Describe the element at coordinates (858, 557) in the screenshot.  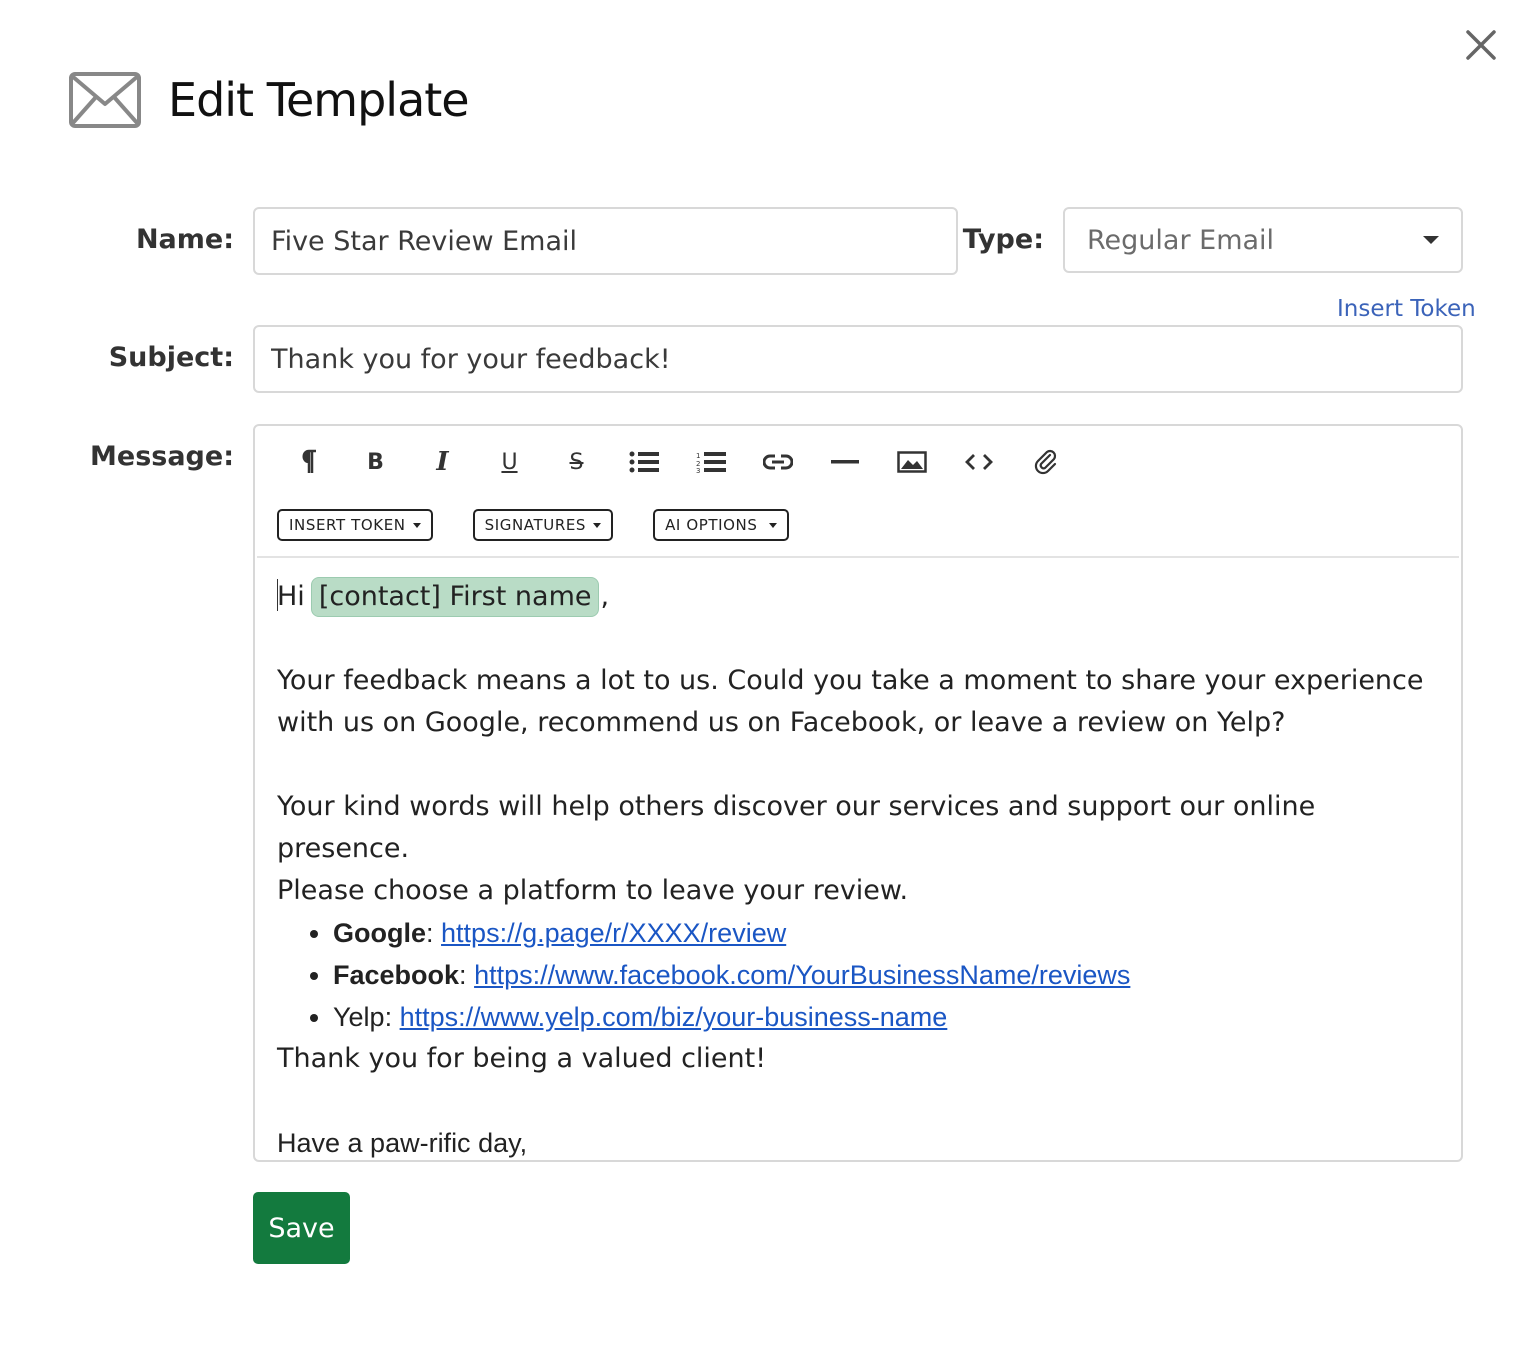
I see `toolbar-divider` at that location.